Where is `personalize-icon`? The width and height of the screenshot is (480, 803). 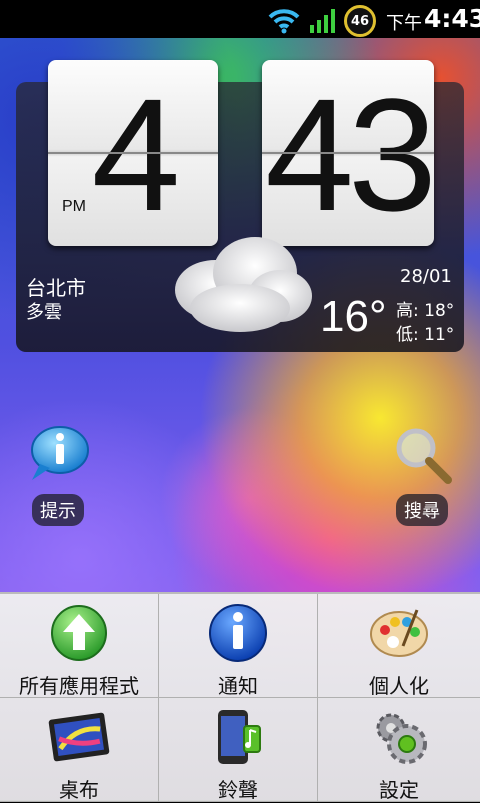
personalize-icon is located at coordinates (399, 633).